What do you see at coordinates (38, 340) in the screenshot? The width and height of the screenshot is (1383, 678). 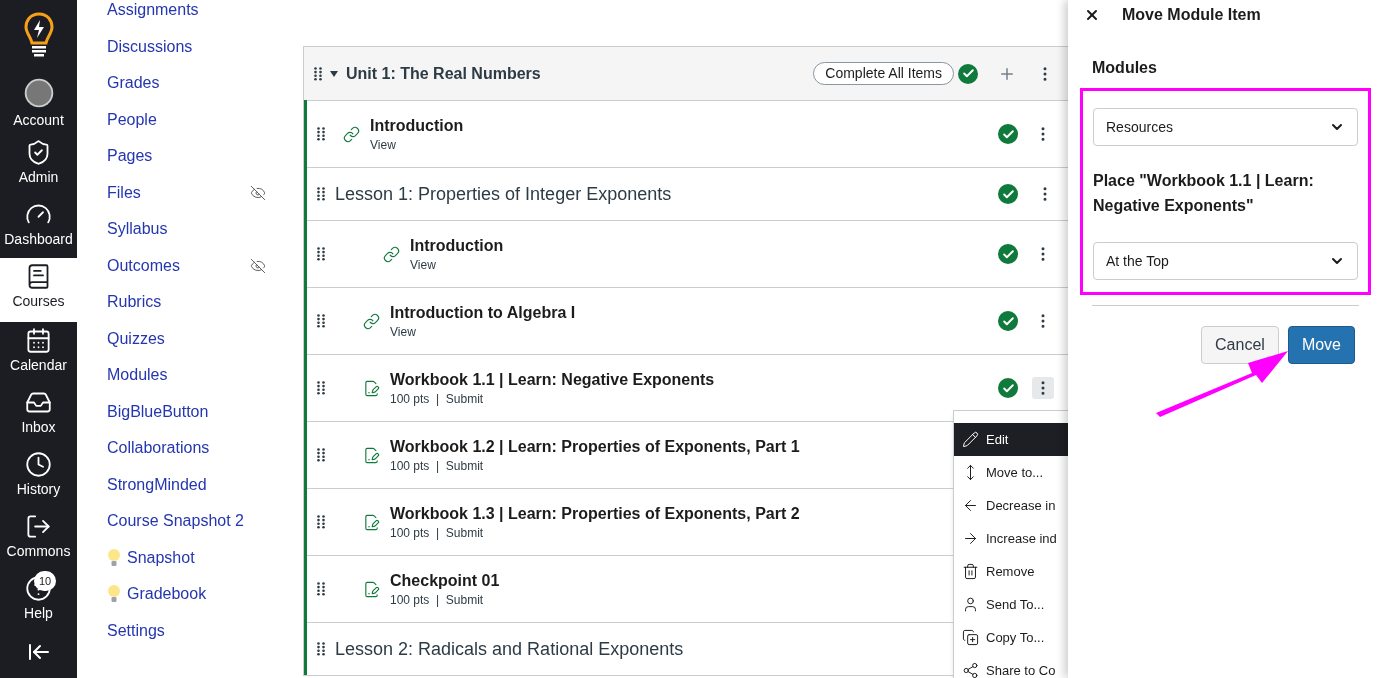 I see `calendar-icon` at bounding box center [38, 340].